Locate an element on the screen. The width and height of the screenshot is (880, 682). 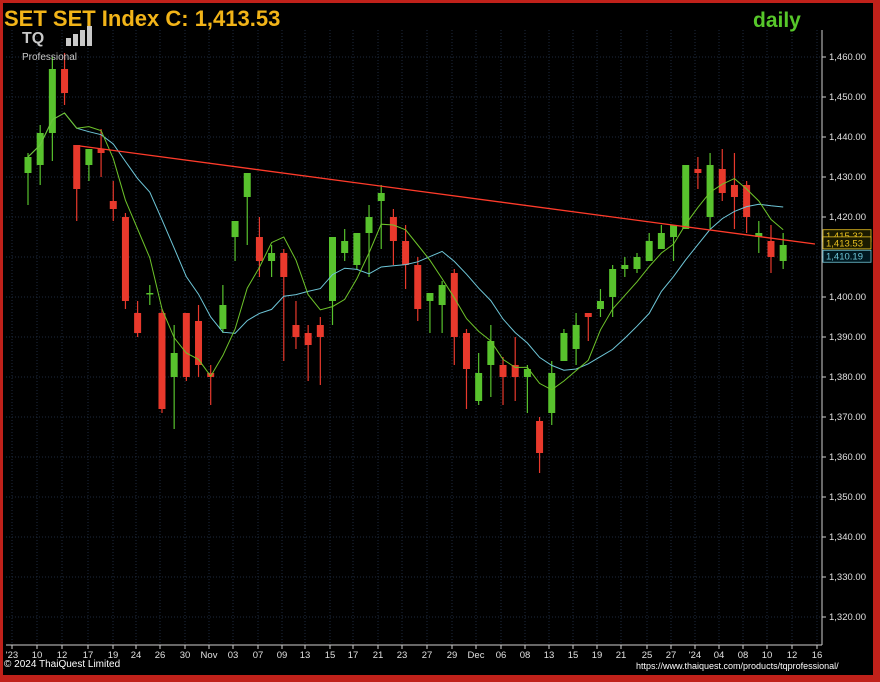
y-tick-label: 1,350.00 is located at coordinates (847, 497).